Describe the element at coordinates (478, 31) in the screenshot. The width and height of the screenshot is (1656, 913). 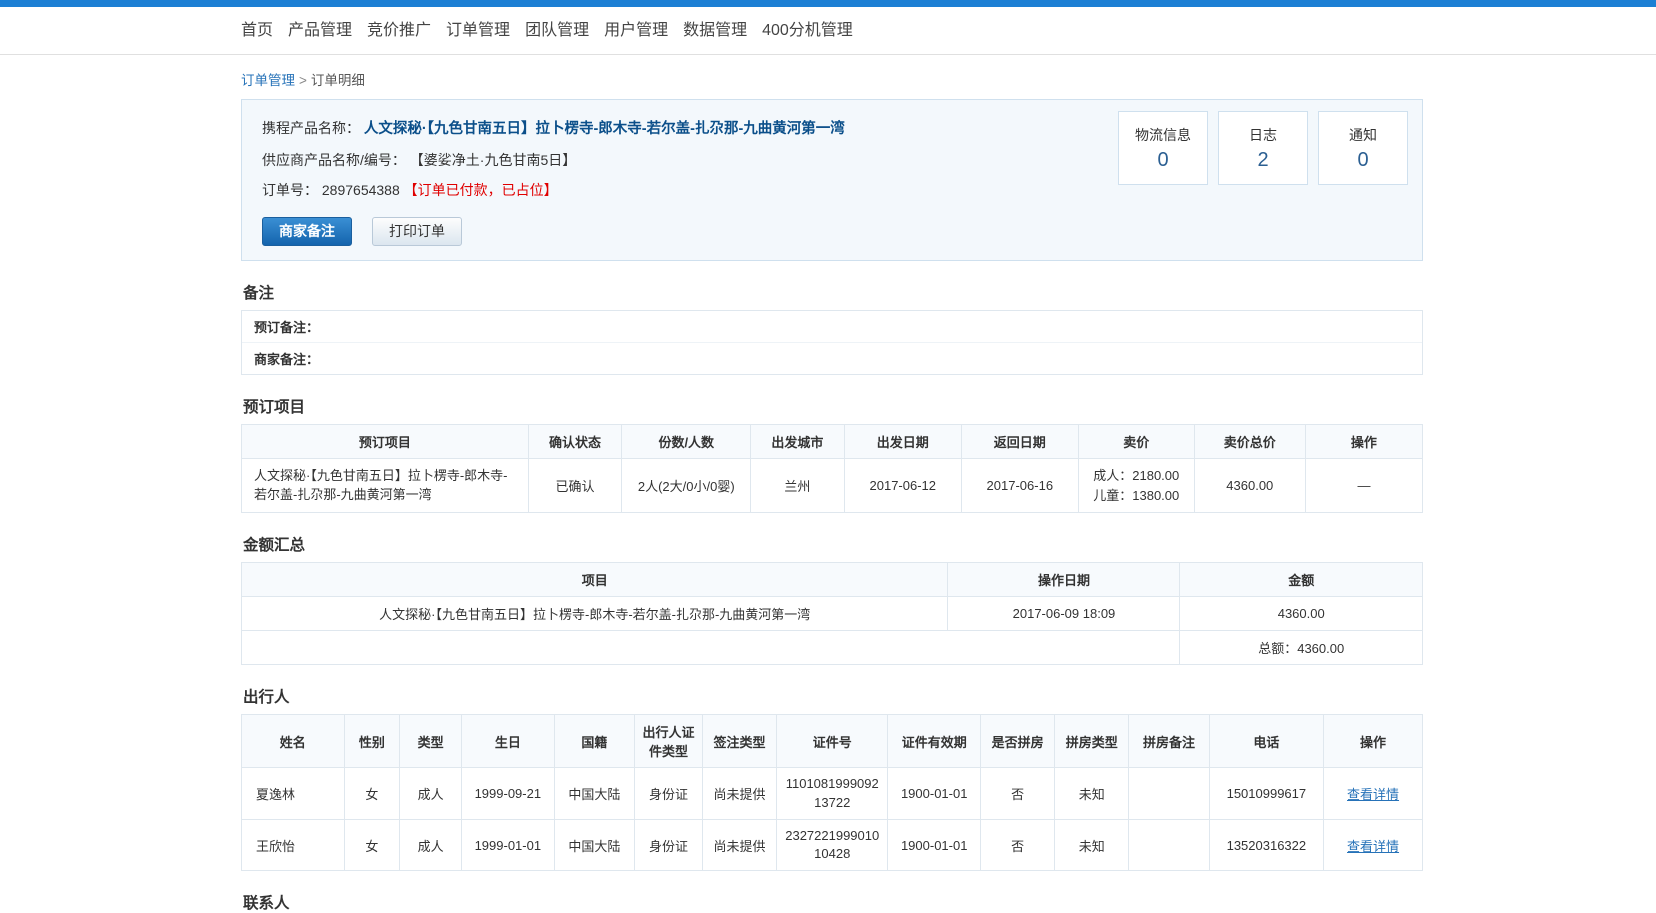
I see `nav-order: 订单管理` at that location.